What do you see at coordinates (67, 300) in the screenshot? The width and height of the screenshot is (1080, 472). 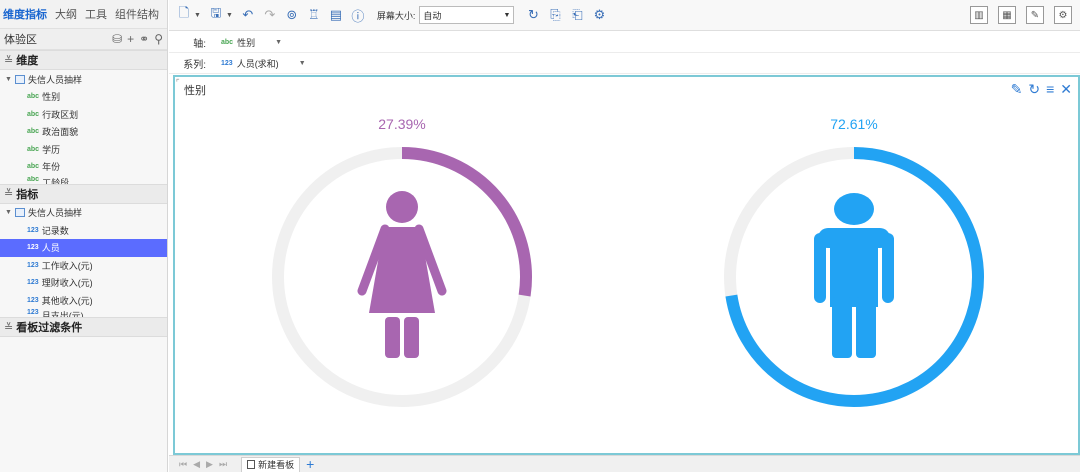 I see `measure-label: 其他收入(元)` at bounding box center [67, 300].